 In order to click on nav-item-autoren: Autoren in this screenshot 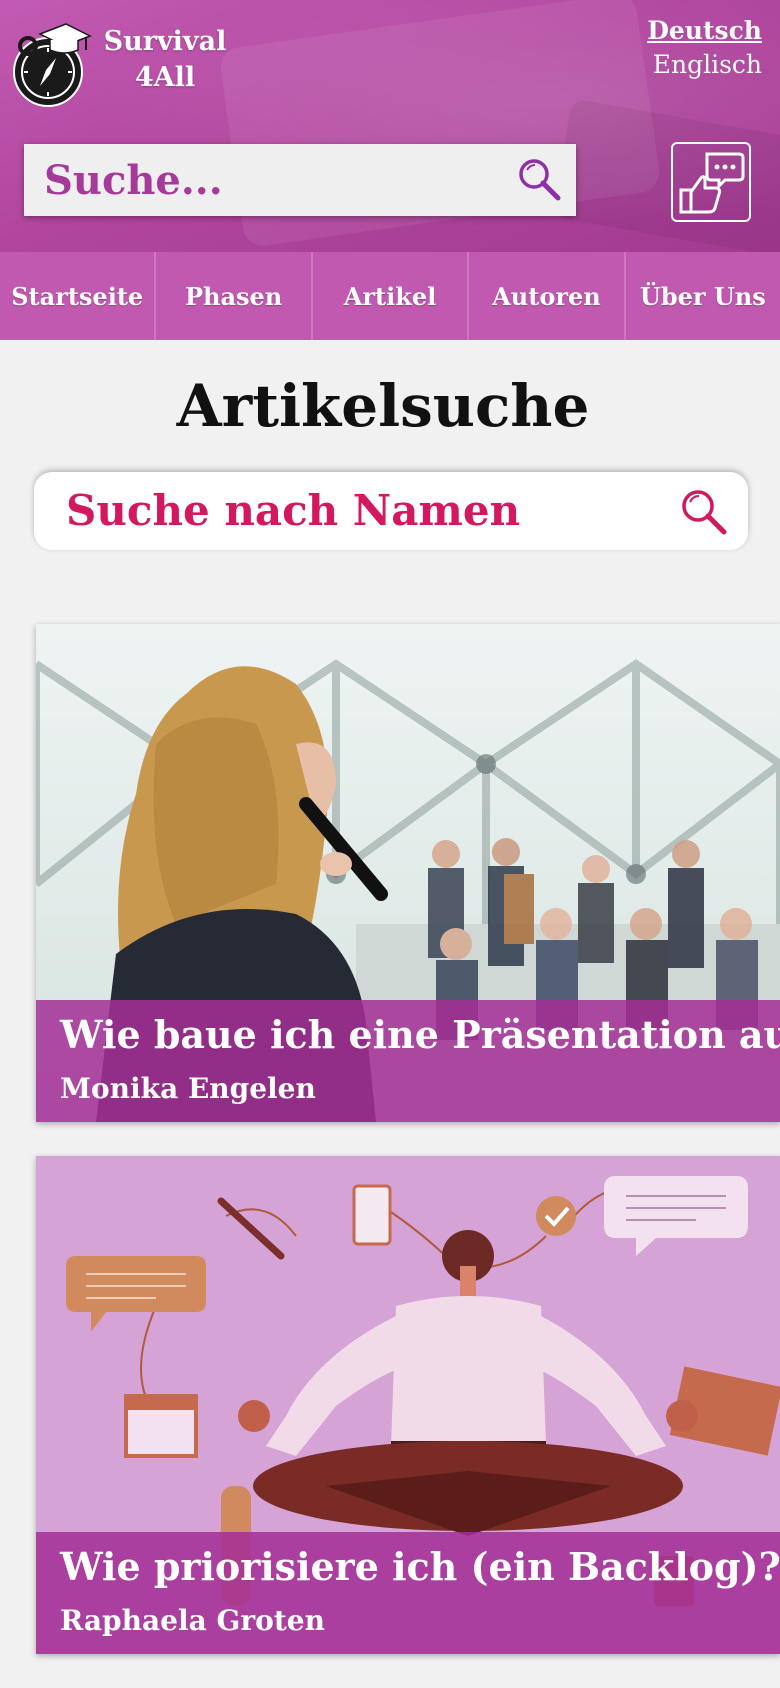, I will do `click(547, 296)`.